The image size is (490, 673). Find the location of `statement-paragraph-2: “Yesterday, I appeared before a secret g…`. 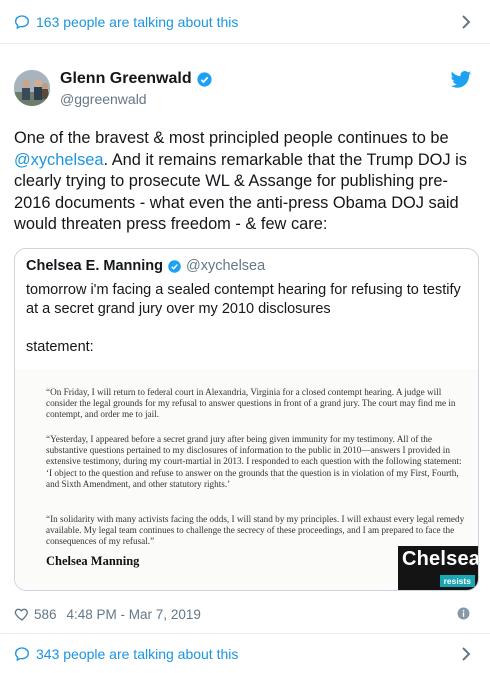

statement-paragraph-2: “Yesterday, I appeared before a secret g… is located at coordinates (254, 461).